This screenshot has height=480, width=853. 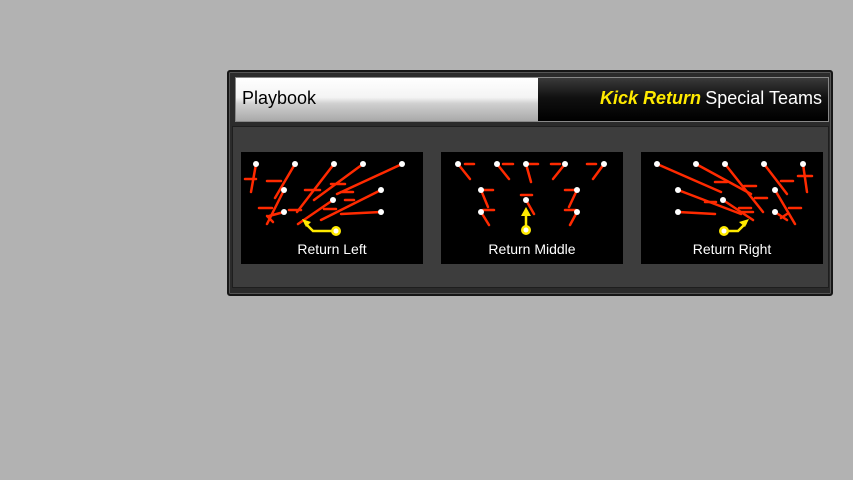 I want to click on play-label-return-right: Return Right, so click(x=732, y=249).